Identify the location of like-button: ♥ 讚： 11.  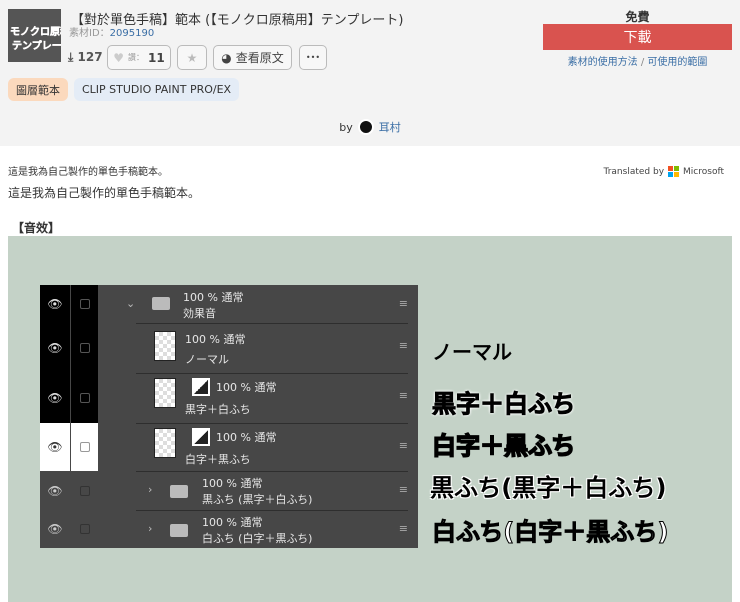
(139, 57).